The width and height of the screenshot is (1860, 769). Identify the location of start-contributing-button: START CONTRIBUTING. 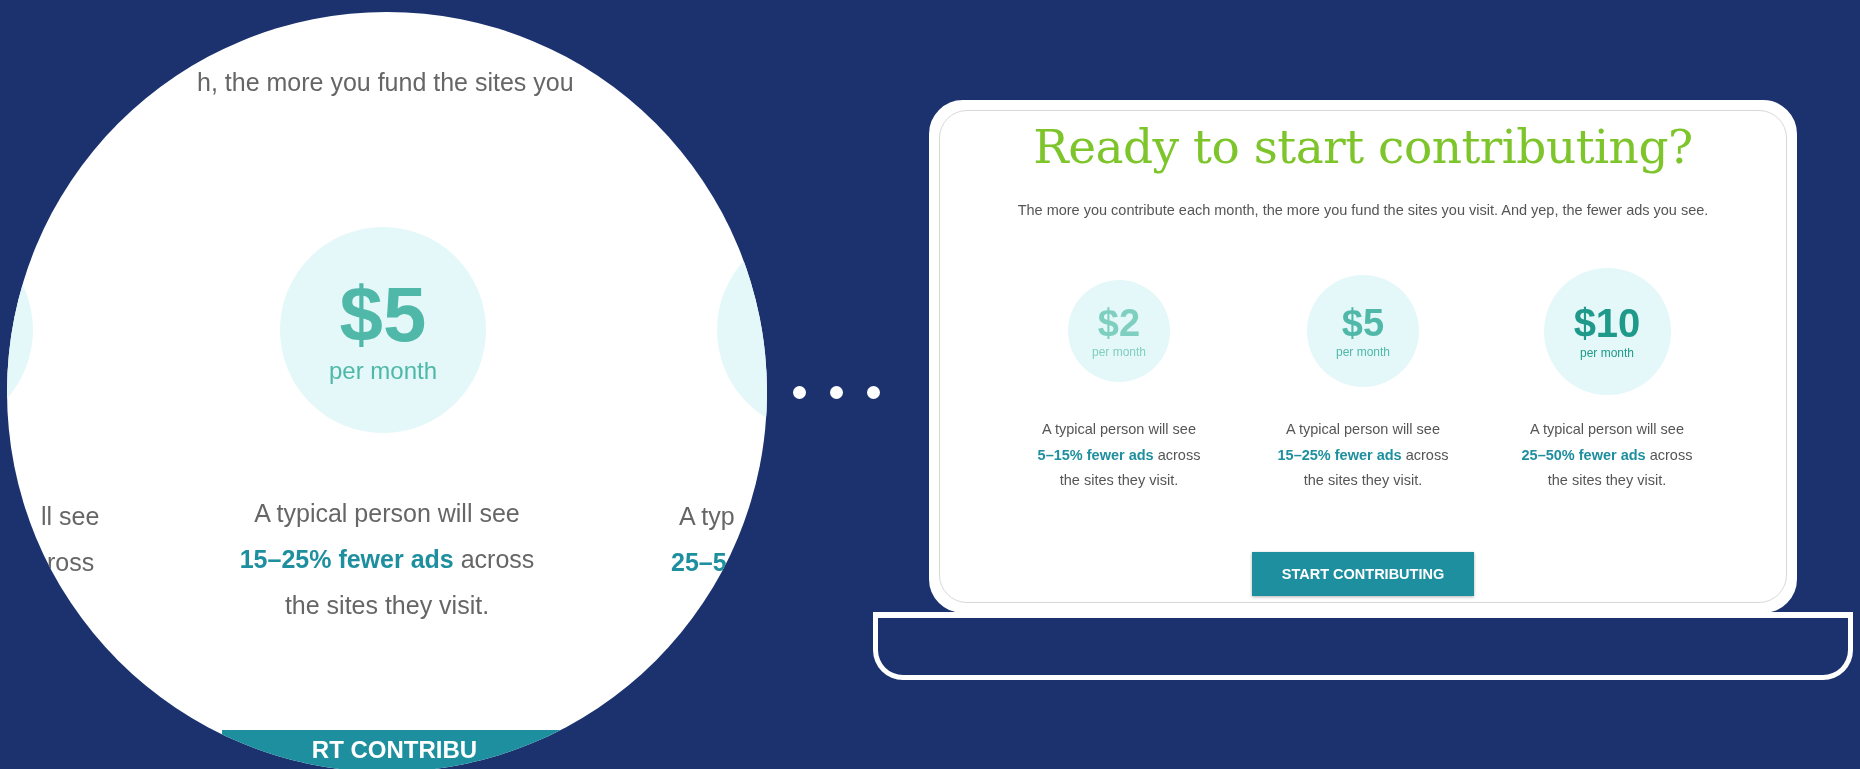
(1363, 573).